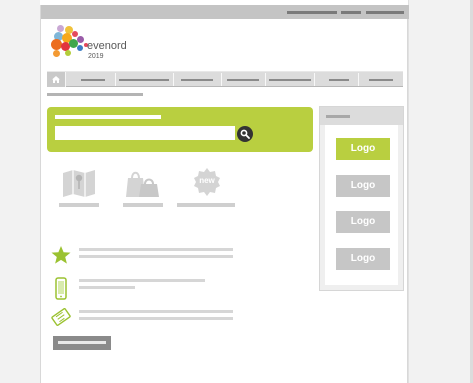  I want to click on search-panel, so click(180, 129).